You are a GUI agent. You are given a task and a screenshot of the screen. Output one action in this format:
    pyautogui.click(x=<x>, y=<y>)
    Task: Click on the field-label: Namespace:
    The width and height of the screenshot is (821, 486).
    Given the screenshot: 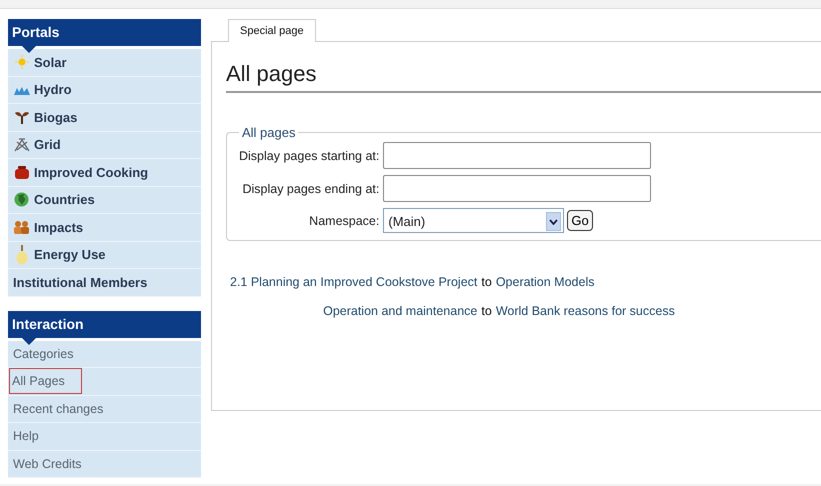 What is the action you would take?
    pyautogui.click(x=344, y=221)
    